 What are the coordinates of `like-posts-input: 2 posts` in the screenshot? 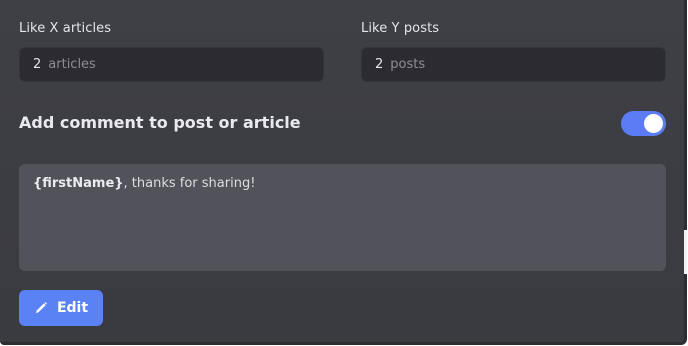 It's located at (513, 64).